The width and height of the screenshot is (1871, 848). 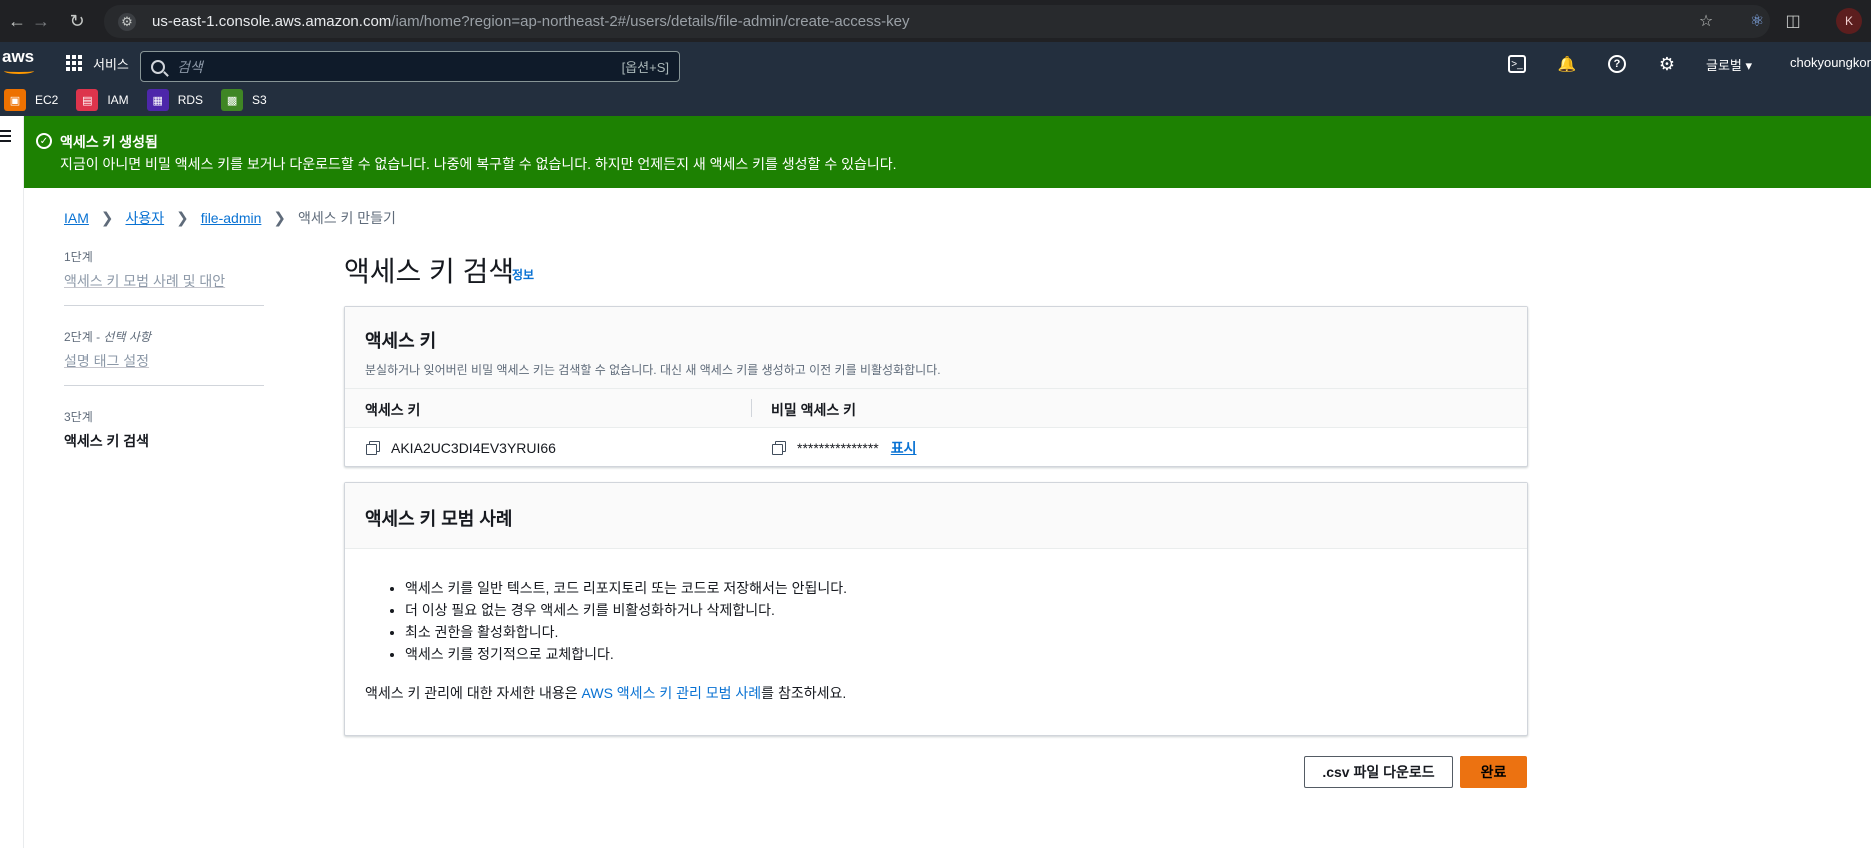 I want to click on extensions-puzzle-icon: ◫, so click(x=1793, y=21).